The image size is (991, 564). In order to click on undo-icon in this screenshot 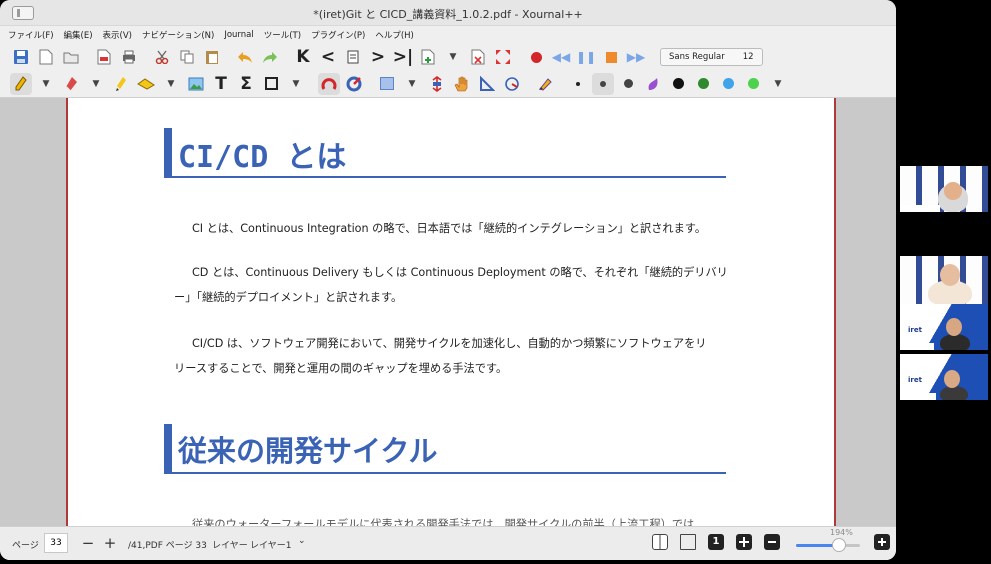, I will do `click(245, 57)`.